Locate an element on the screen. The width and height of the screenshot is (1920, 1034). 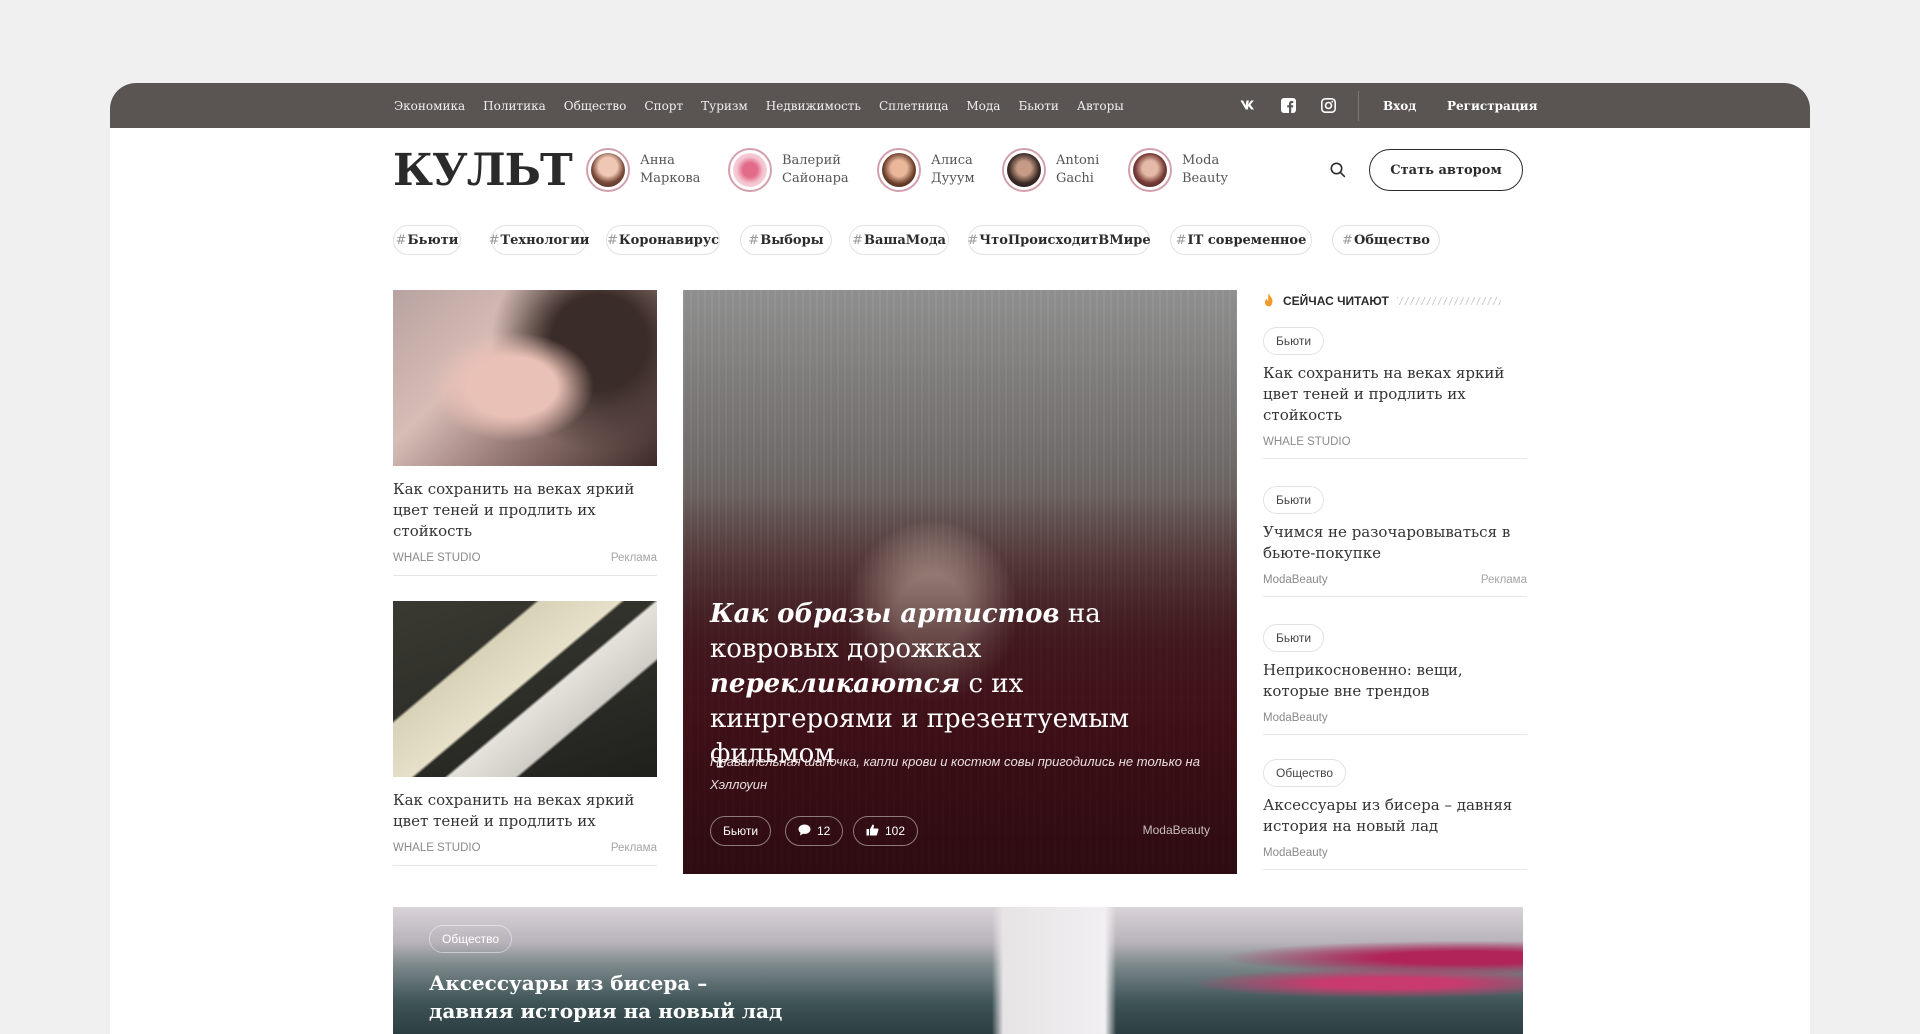
nav-item-society: Общество is located at coordinates (595, 106).